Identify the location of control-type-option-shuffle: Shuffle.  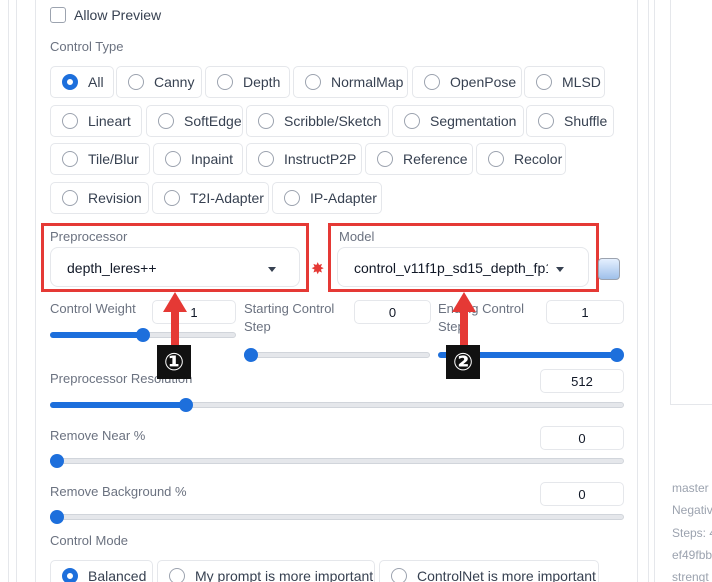
(570, 121).